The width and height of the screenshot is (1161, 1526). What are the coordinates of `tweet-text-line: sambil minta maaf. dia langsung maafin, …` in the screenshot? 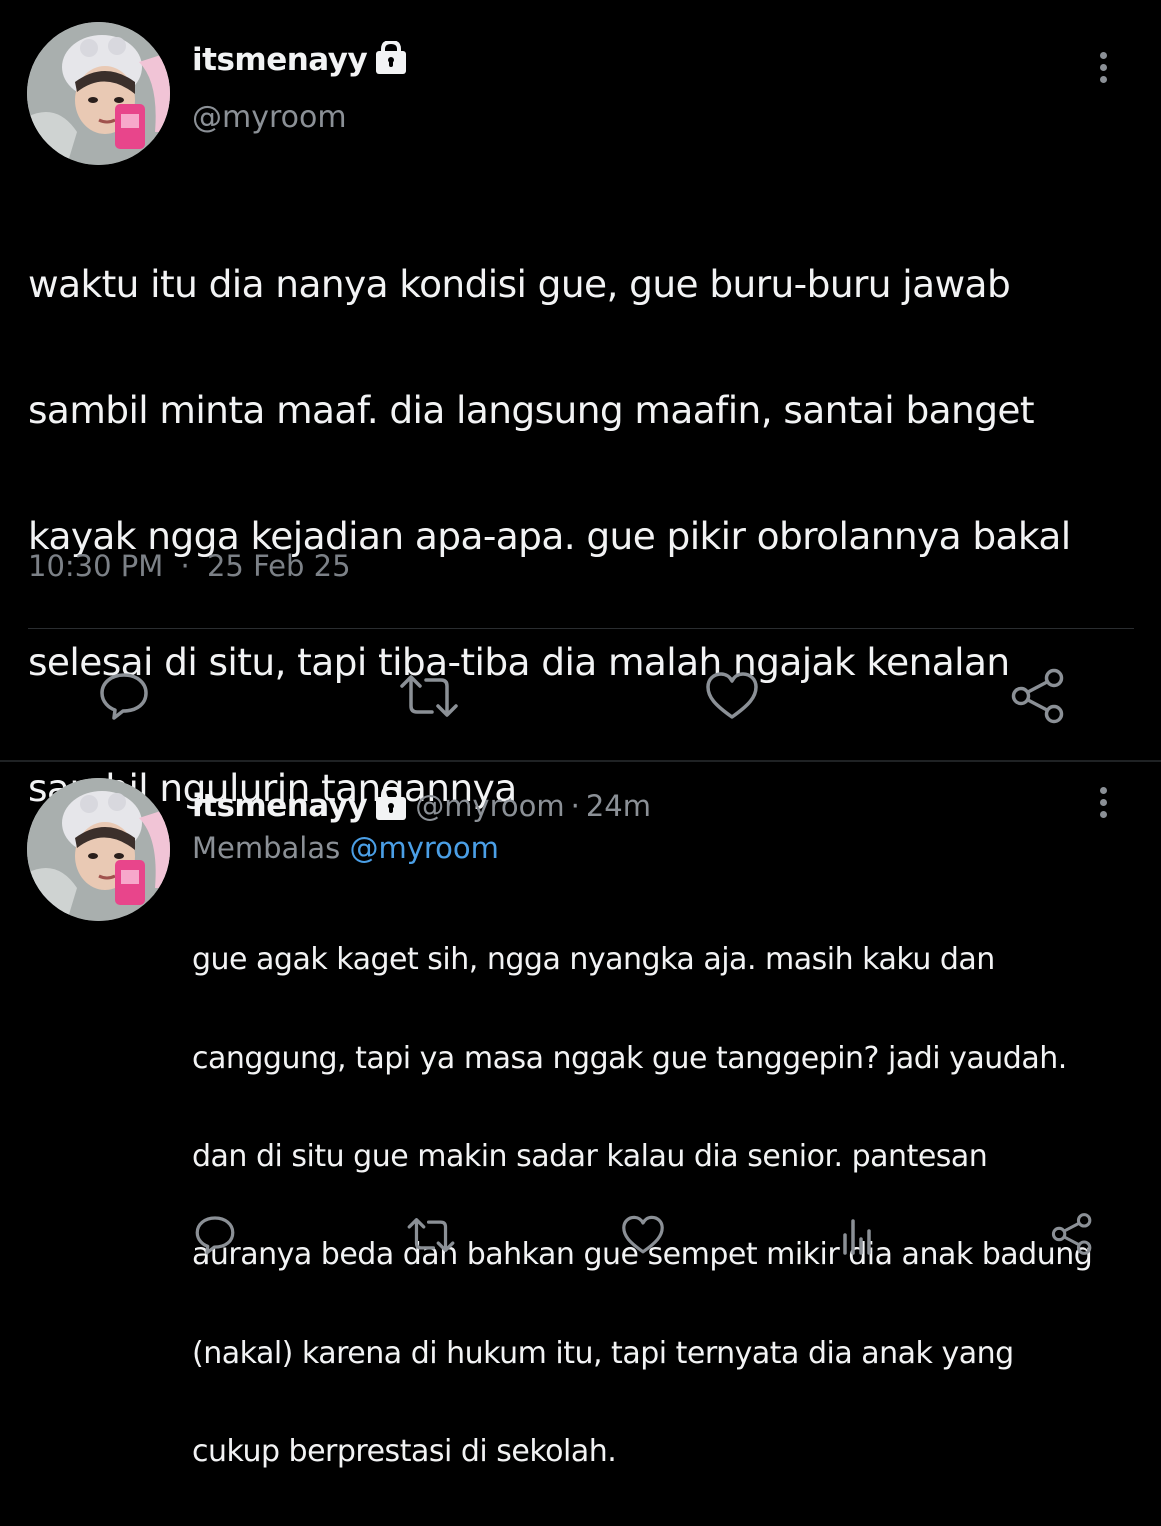 It's located at (531, 410).